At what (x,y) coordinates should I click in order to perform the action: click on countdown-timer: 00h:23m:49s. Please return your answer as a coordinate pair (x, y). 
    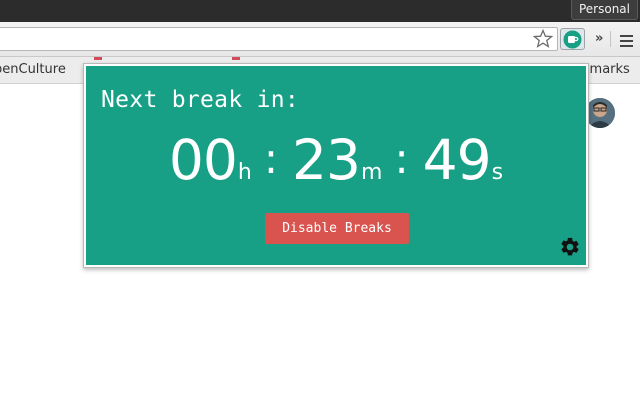
    Looking at the image, I should click on (336, 160).